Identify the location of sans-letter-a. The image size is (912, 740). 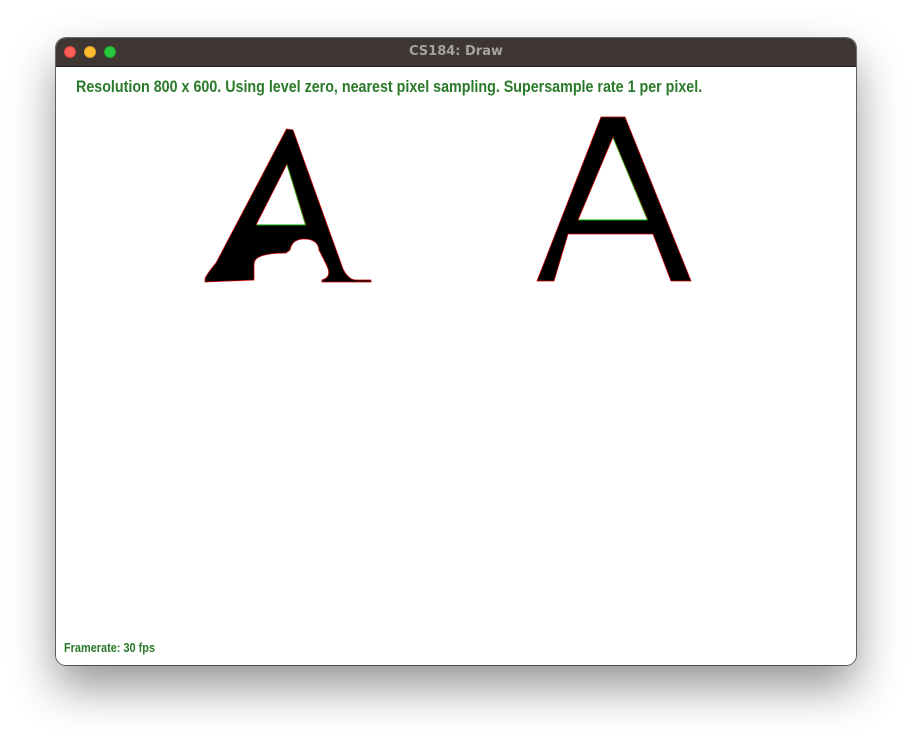
(614, 199).